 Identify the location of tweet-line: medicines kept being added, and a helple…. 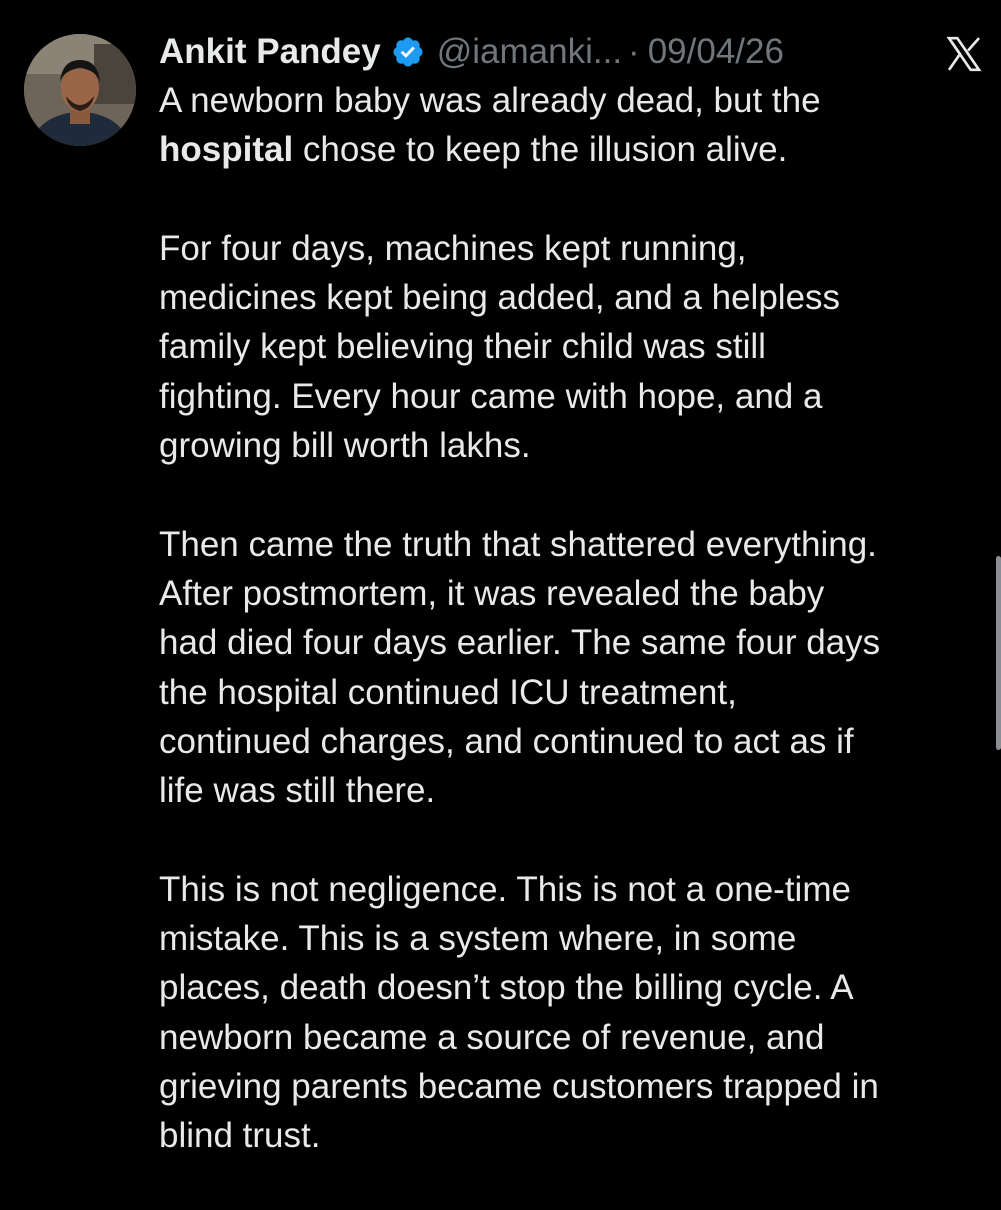
(500, 298).